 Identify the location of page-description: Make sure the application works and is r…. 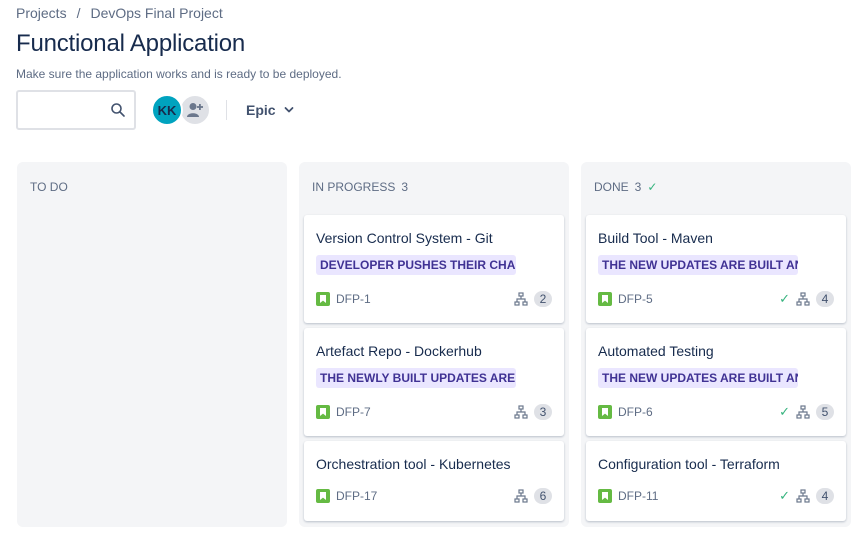
(179, 74).